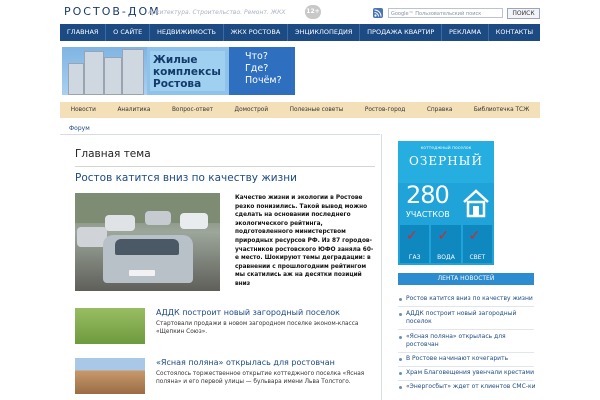  I want to click on site-tagline: Архитектура. Строительство. Ремонт. ЖКХ, so click(217, 12).